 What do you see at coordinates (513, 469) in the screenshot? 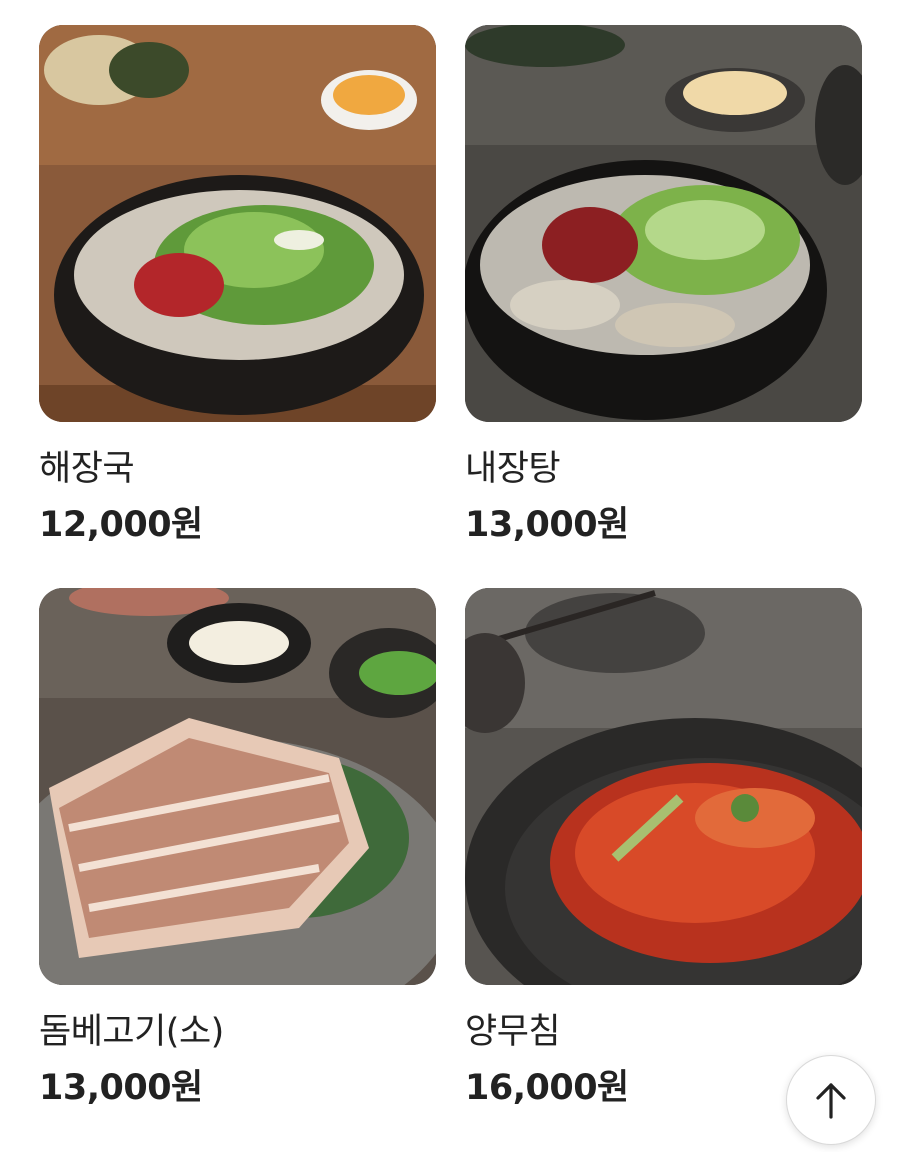
I see `menu-item-name: 내장탕` at bounding box center [513, 469].